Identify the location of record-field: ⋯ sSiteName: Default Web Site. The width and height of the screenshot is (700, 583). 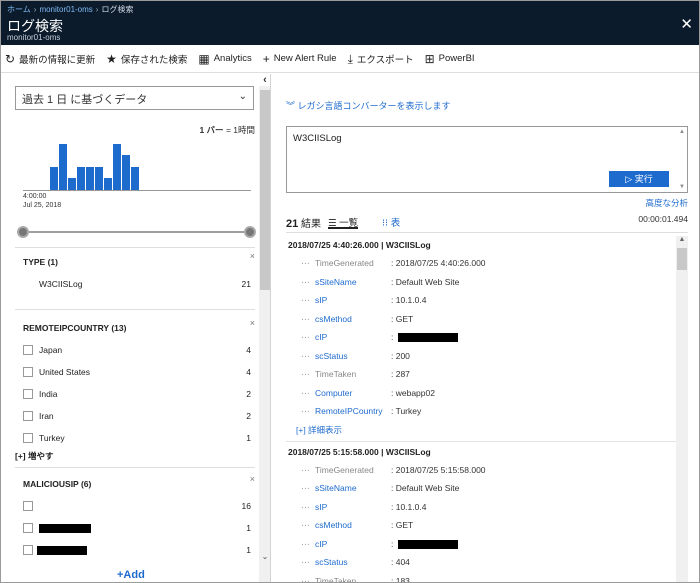
(486, 284).